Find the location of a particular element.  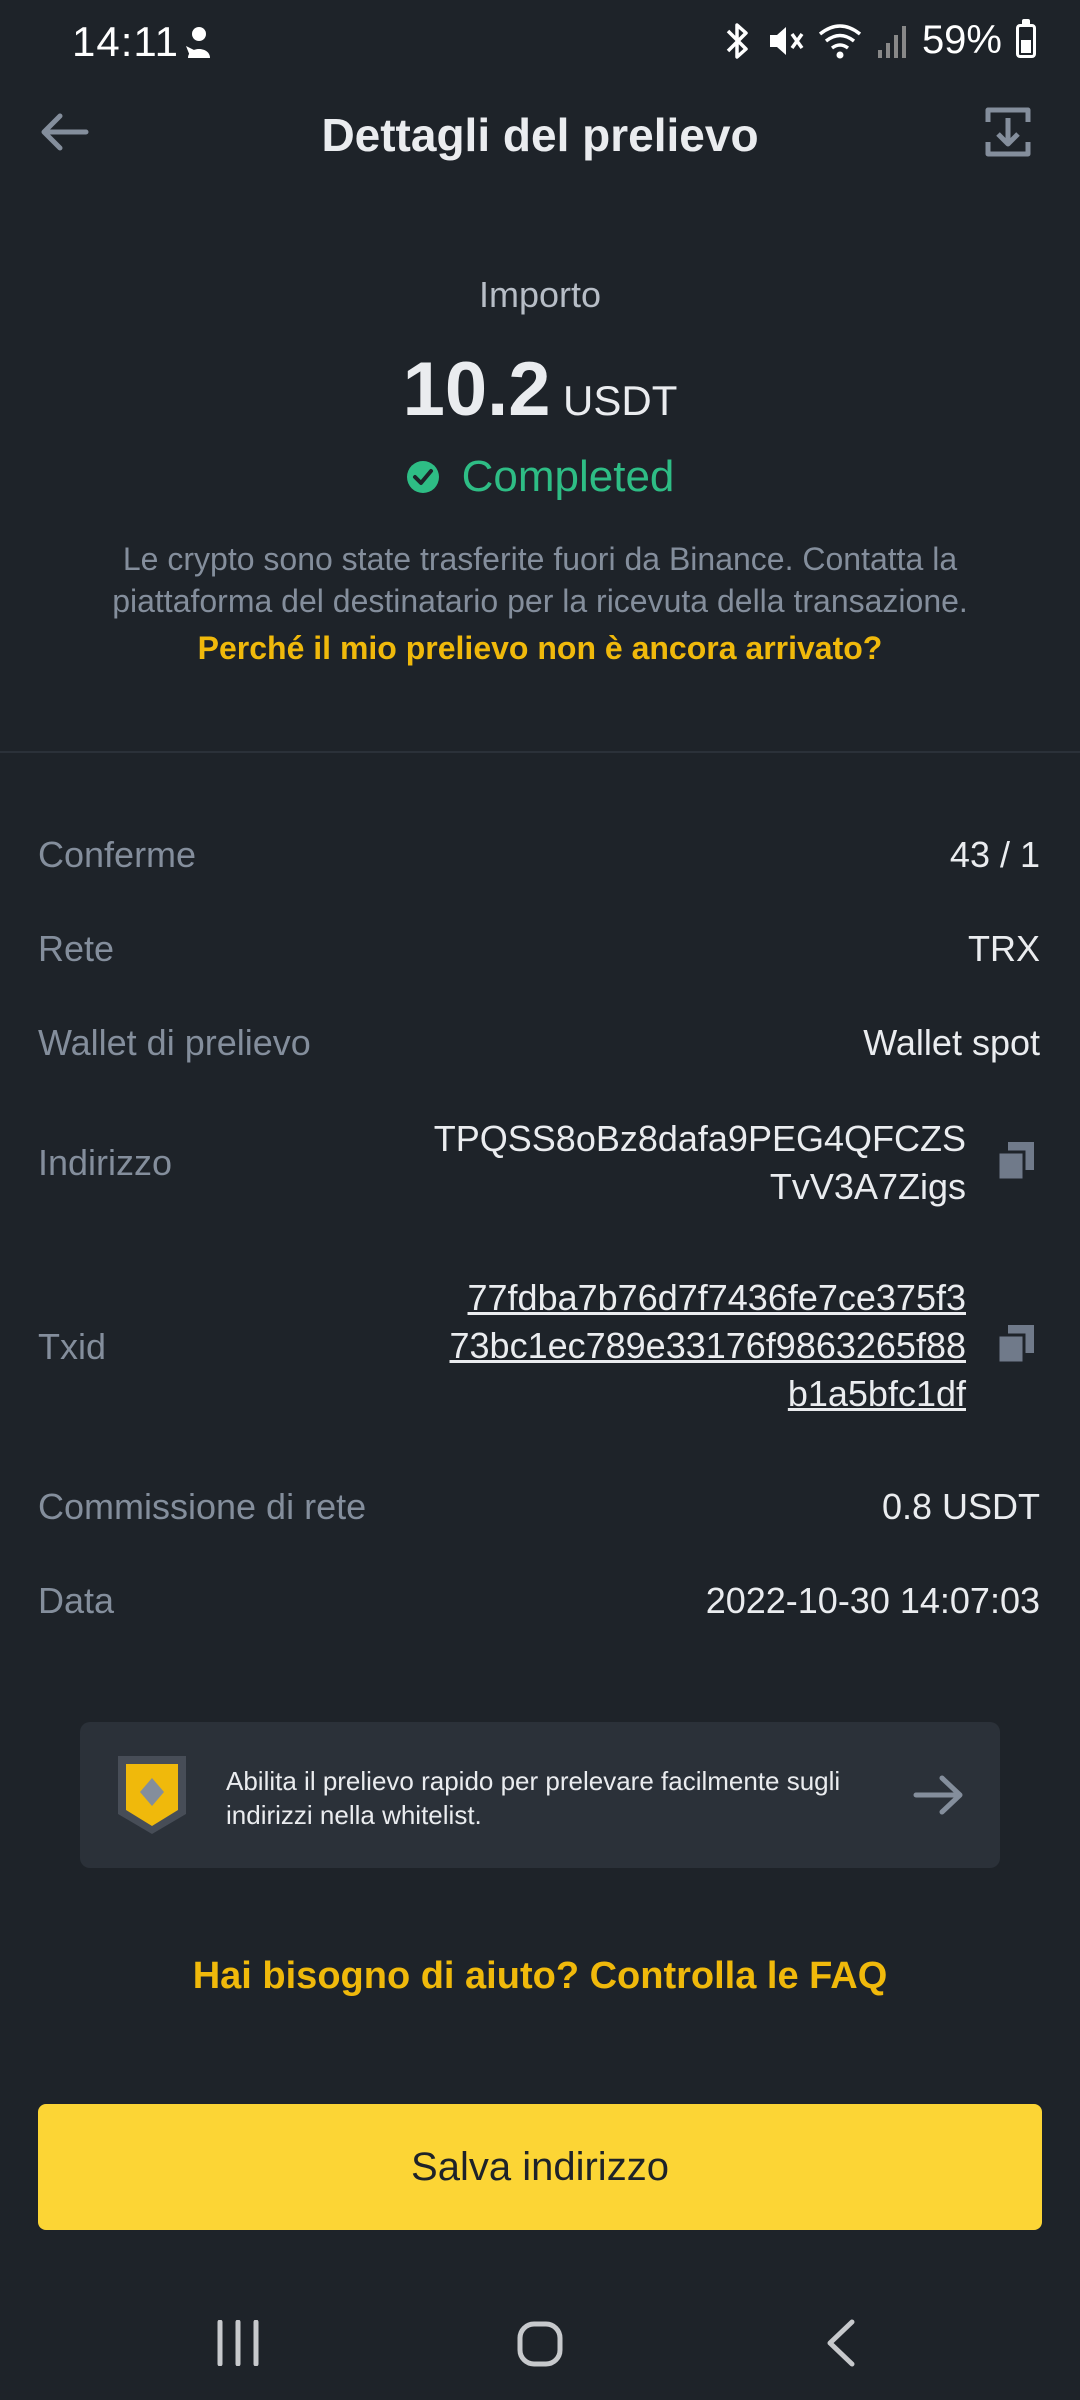

save-address-button: Salva indirizzo is located at coordinates (540, 2167).